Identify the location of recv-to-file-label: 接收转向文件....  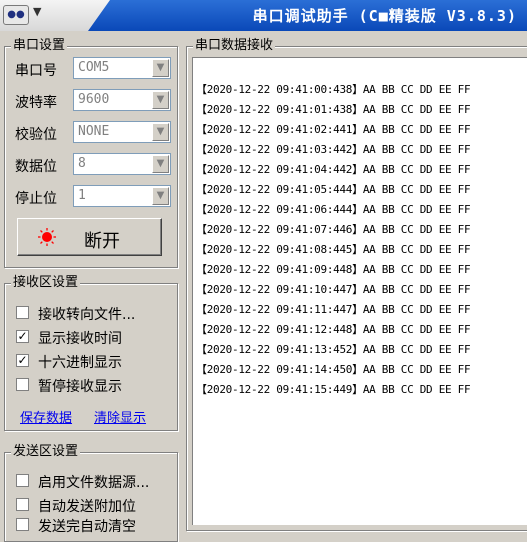
(87, 315).